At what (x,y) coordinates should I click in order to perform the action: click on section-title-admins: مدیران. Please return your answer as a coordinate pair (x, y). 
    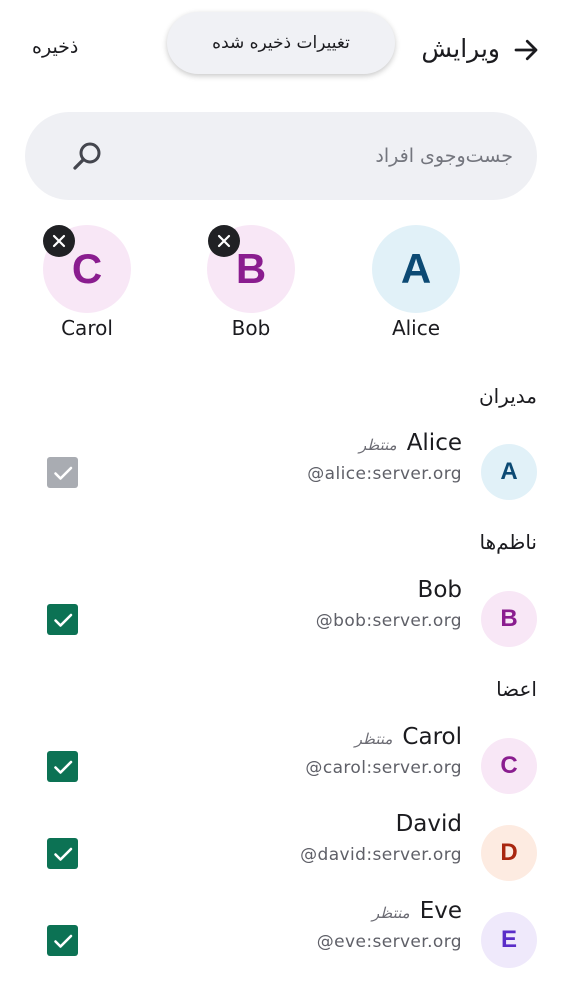
    Looking at the image, I should click on (507, 396).